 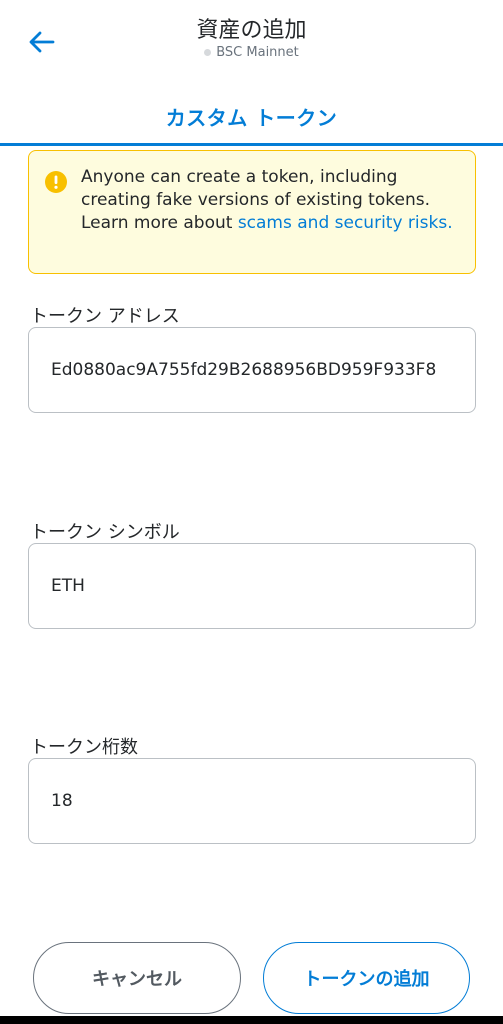 I want to click on token-address-field, so click(x=252, y=370).